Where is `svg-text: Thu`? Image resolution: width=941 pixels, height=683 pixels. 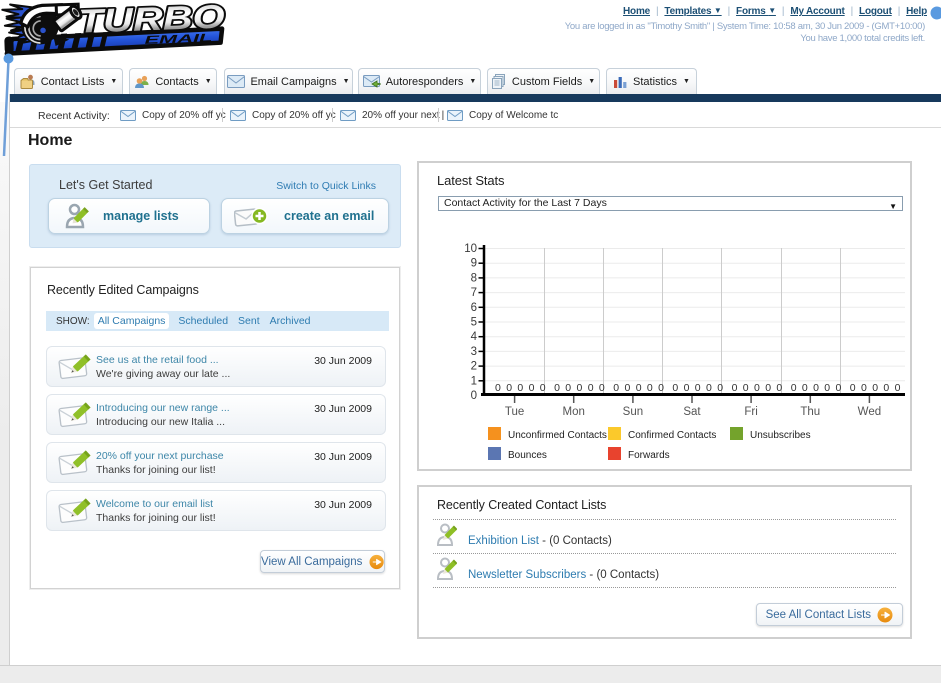
svg-text: Thu is located at coordinates (810, 412).